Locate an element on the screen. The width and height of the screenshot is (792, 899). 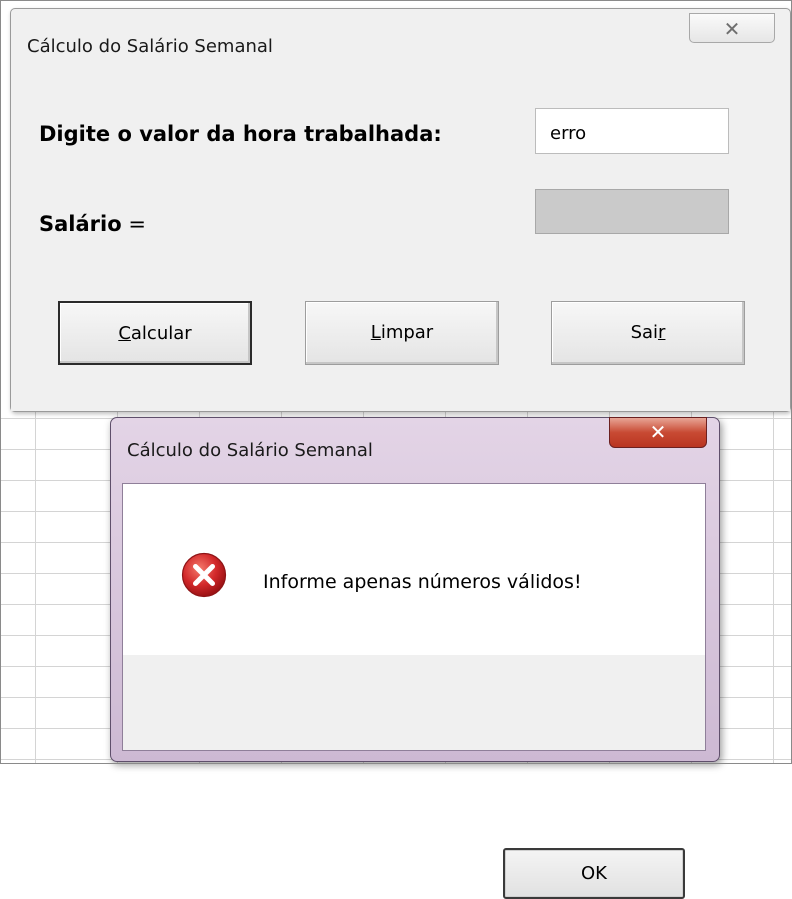
hourly-rate-label: Digite o valor da hora trabalhada: is located at coordinates (240, 134).